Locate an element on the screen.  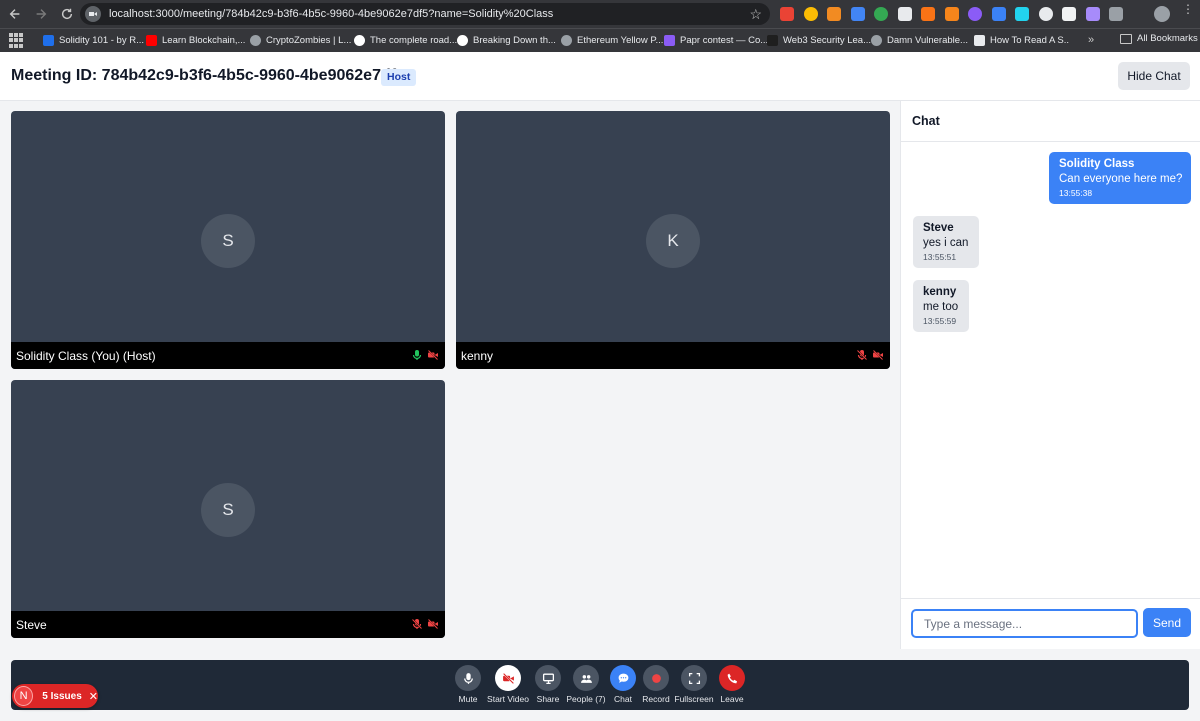
bookmark-star-icon: ☆ is located at coordinates (755, 14).